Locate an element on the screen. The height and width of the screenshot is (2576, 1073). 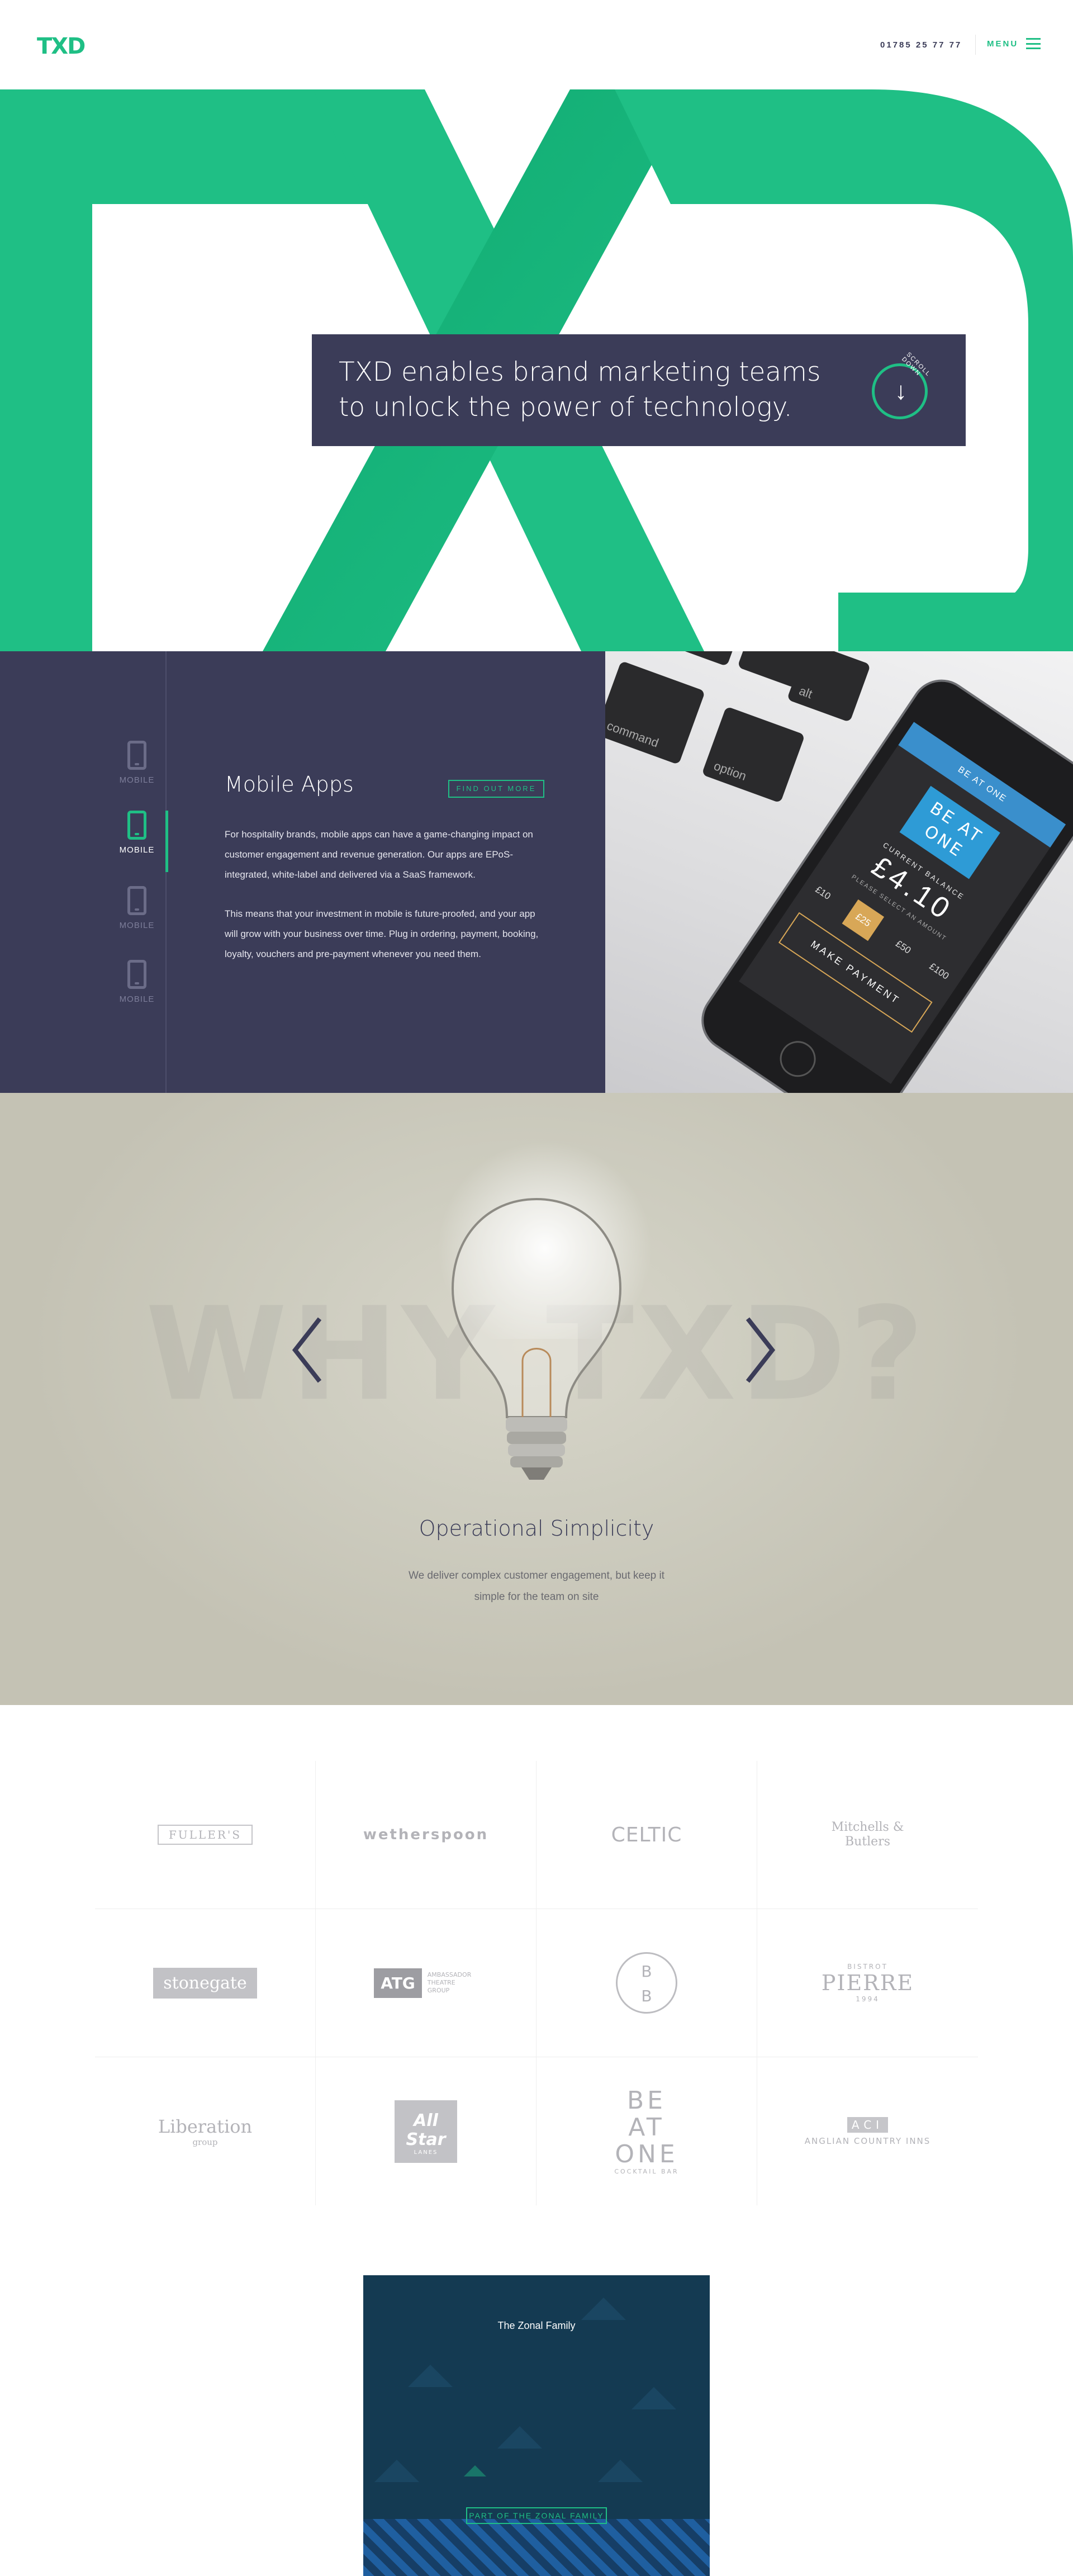
phone-home-button is located at coordinates (798, 1059).